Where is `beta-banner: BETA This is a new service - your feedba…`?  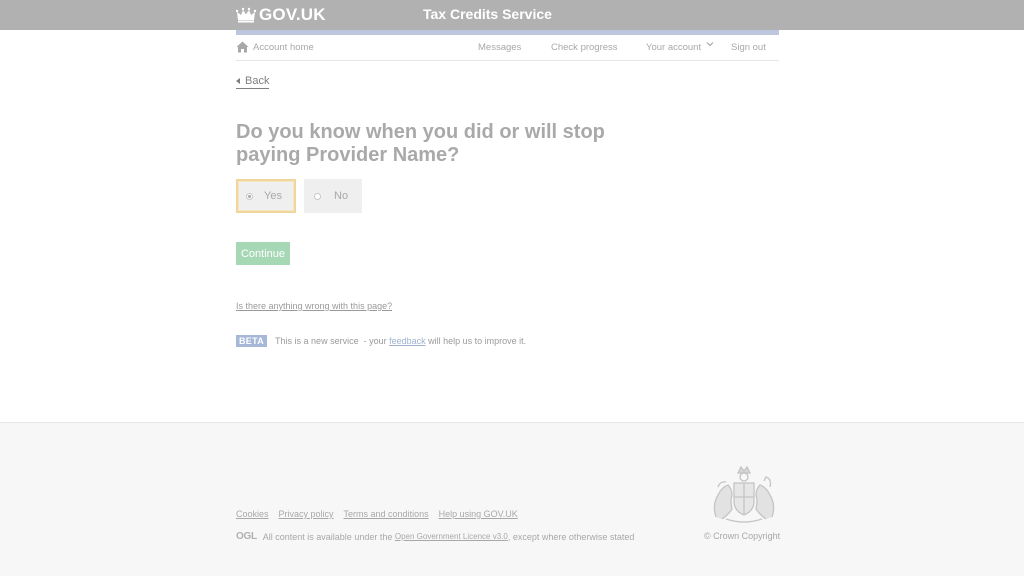
beta-banner: BETA This is a new service - your feedba… is located at coordinates (381, 341).